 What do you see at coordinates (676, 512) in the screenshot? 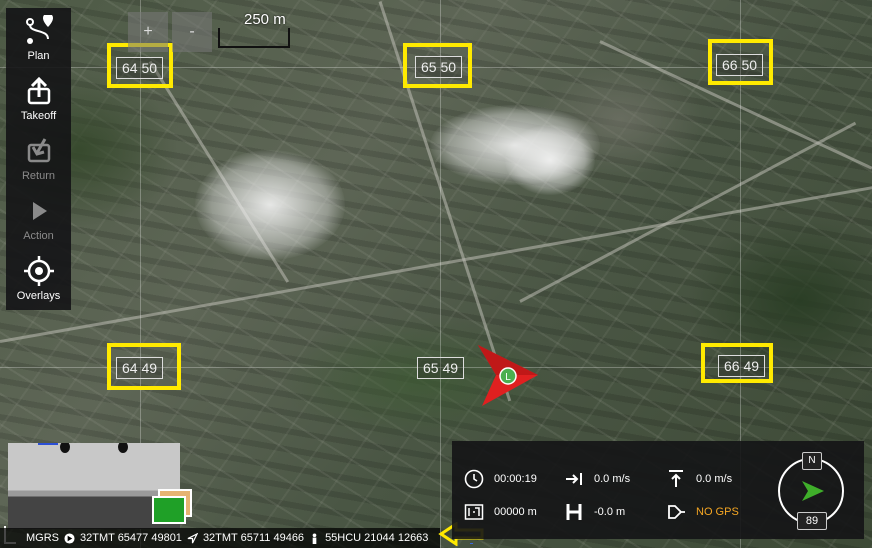
I see `gps-icon` at bounding box center [676, 512].